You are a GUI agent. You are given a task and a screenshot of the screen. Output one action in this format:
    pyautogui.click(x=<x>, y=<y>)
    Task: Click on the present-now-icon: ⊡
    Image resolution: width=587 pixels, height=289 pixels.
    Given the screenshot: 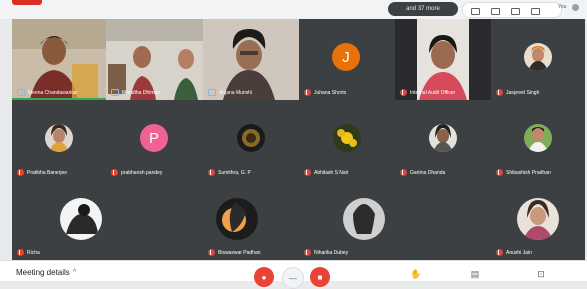 What is the action you would take?
    pyautogui.click(x=541, y=274)
    